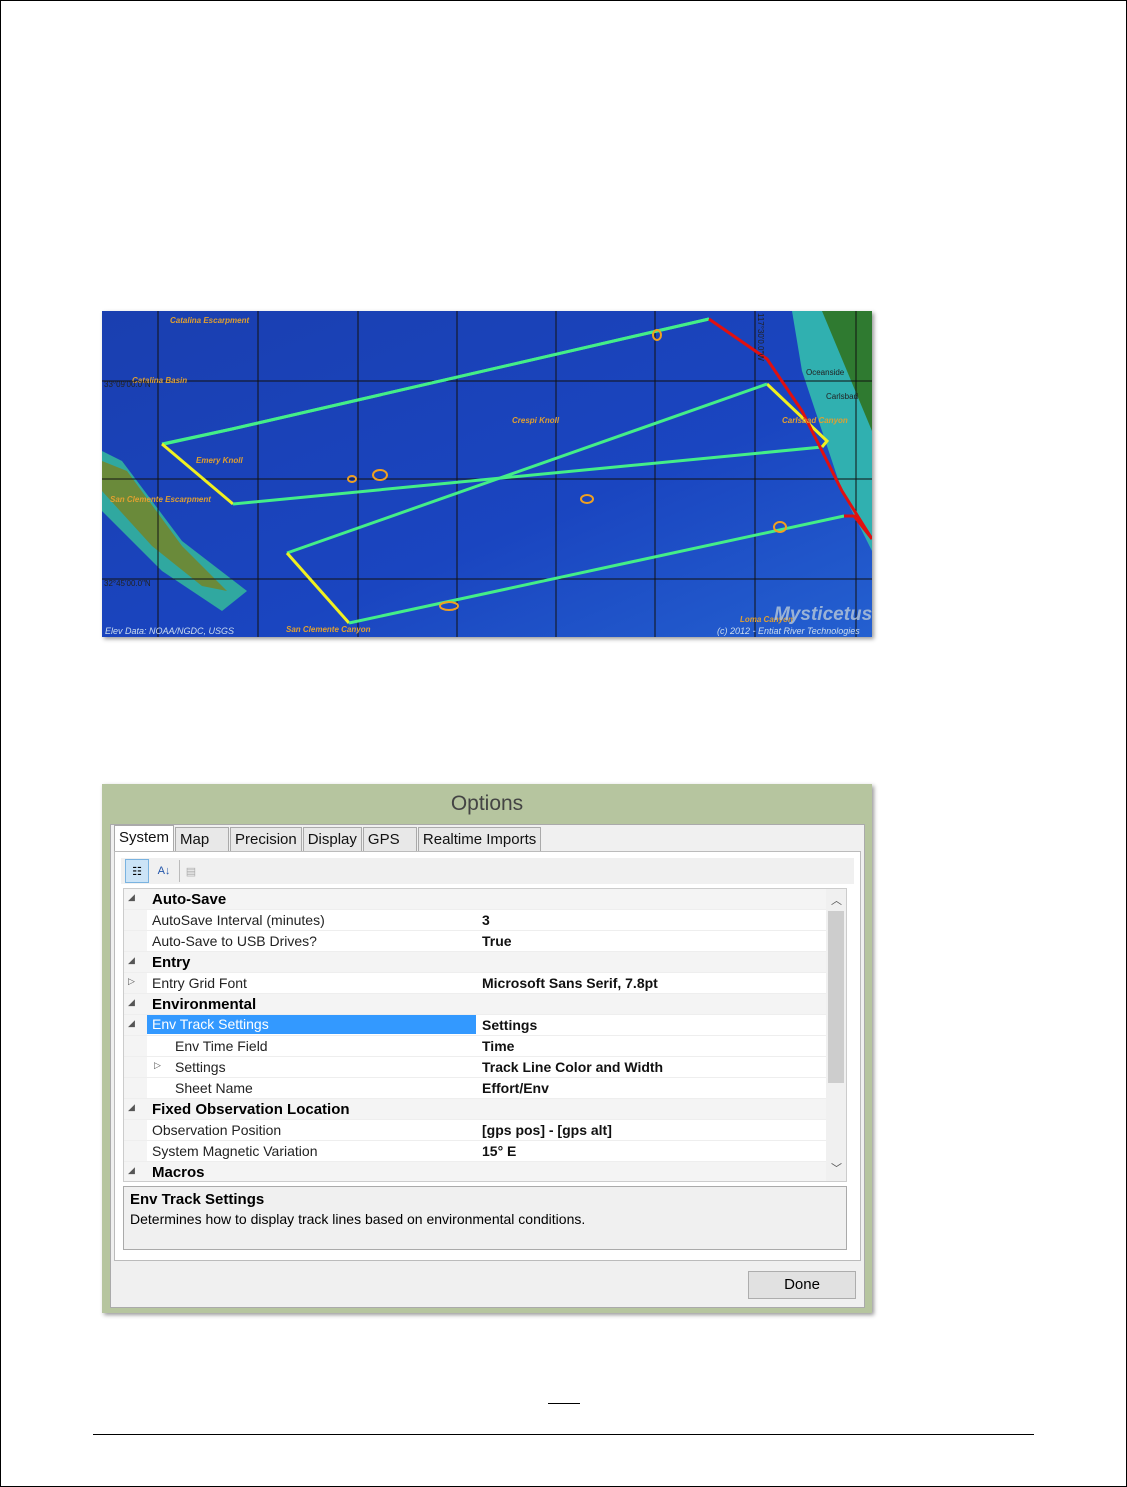  Describe the element at coordinates (189, 899) in the screenshot. I see `property-name: Auto-Save` at that location.